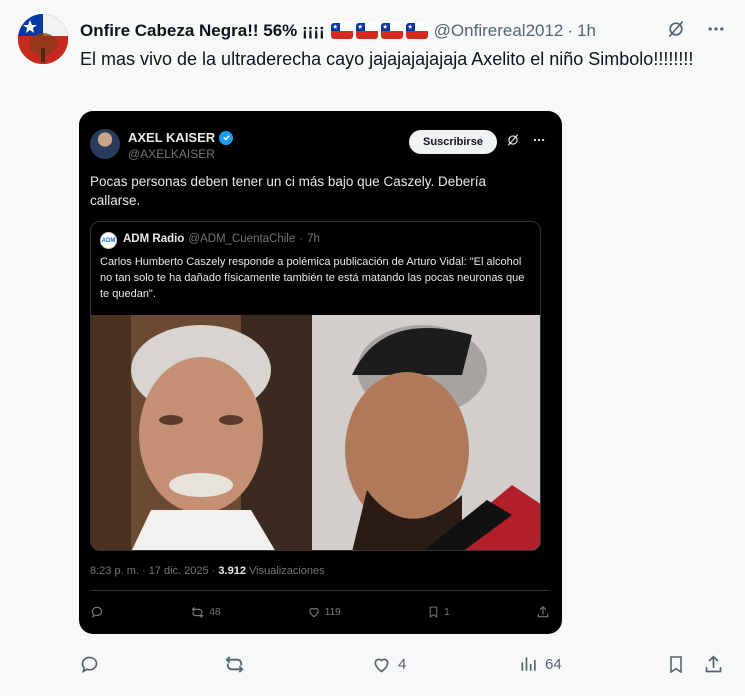 Image resolution: width=745 pixels, height=696 pixels. What do you see at coordinates (332, 612) in the screenshot?
I see `embed-like-count: 119` at bounding box center [332, 612].